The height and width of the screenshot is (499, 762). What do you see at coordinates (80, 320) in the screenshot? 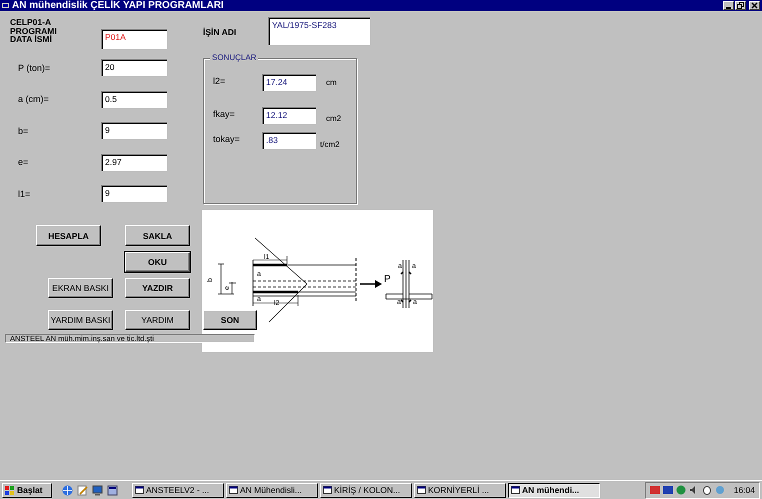
I see `command-button: YARDIM BASKI` at bounding box center [80, 320].